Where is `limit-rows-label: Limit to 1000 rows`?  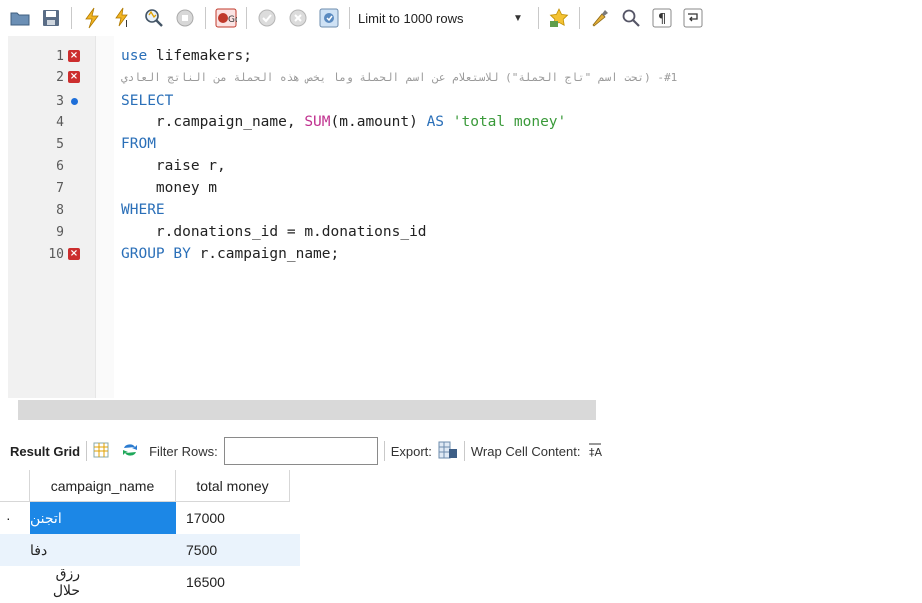 limit-rows-label: Limit to 1000 rows is located at coordinates (411, 18).